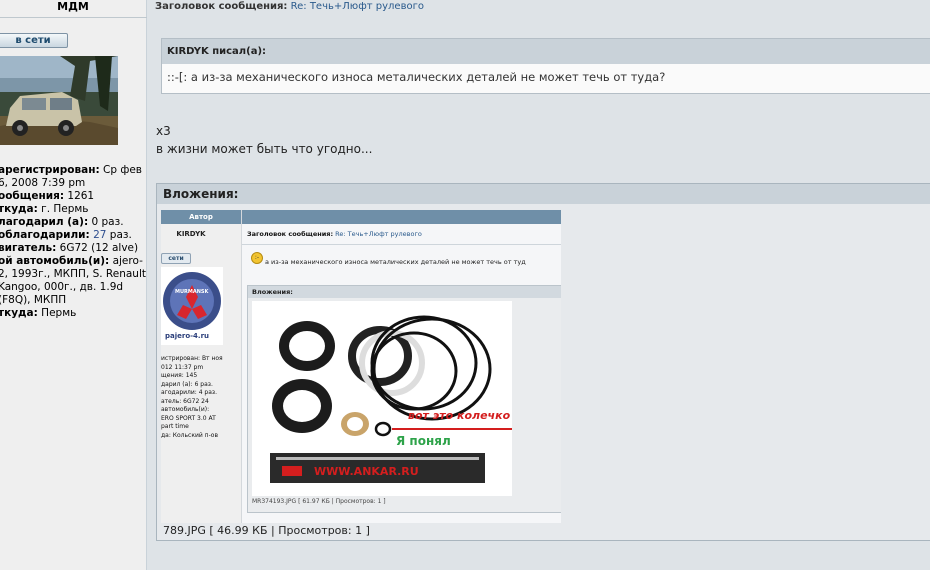 This screenshot has width=930, height=570. Describe the element at coordinates (34, 40) in the screenshot. I see `online-status-button: в сети` at that location.